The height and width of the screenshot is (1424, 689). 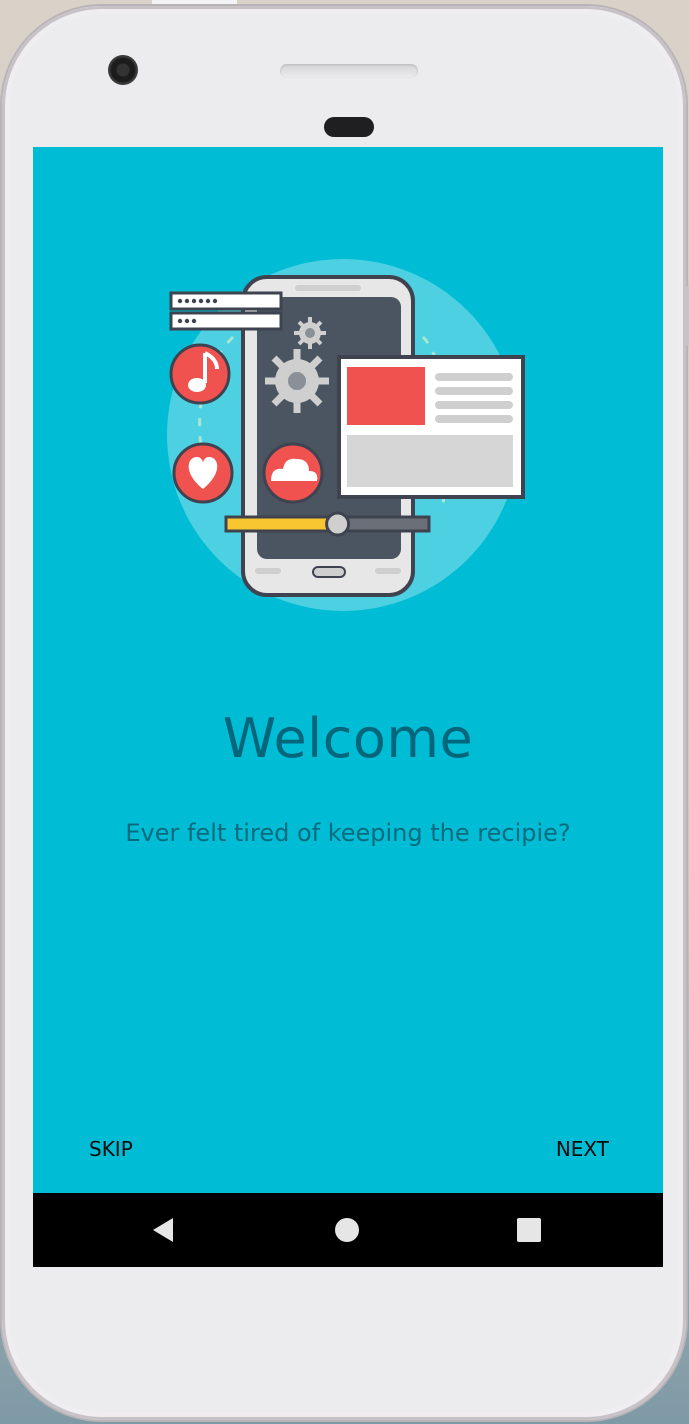 I want to click on proximity-sensor, so click(x=349, y=127).